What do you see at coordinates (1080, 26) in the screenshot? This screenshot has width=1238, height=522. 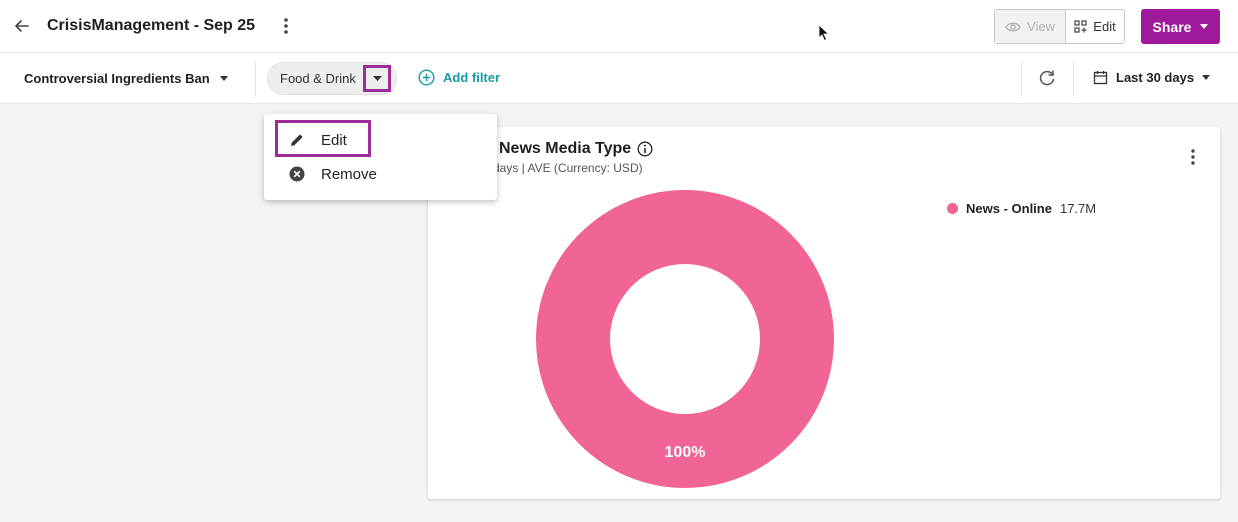 I see `grid-edit-icon` at bounding box center [1080, 26].